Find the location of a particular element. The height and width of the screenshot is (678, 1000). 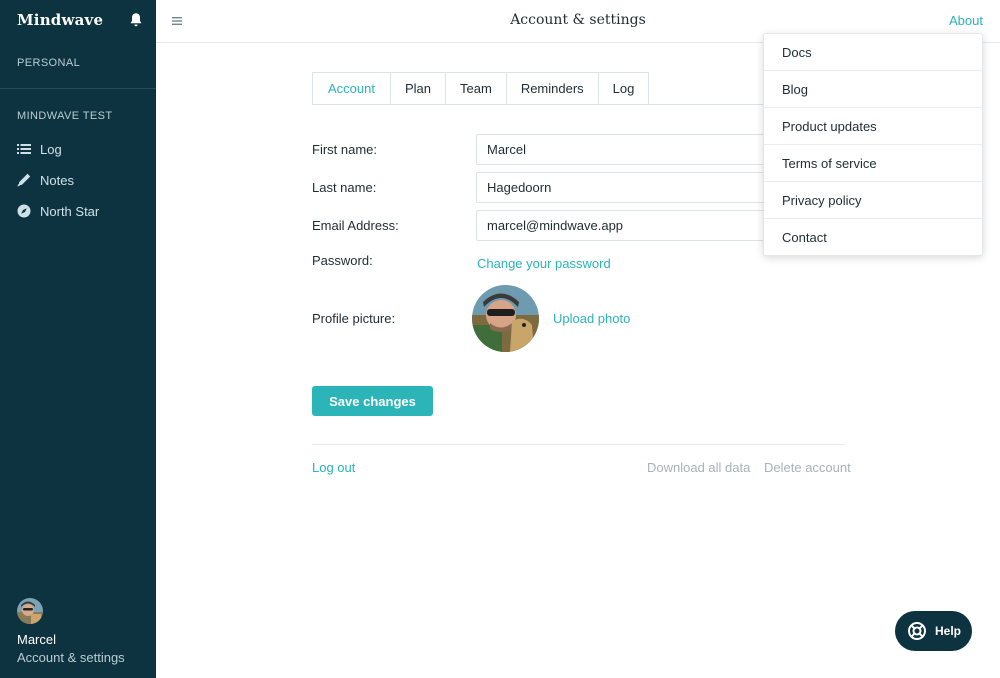

sidebar-item-log: Log is located at coordinates (82, 149).